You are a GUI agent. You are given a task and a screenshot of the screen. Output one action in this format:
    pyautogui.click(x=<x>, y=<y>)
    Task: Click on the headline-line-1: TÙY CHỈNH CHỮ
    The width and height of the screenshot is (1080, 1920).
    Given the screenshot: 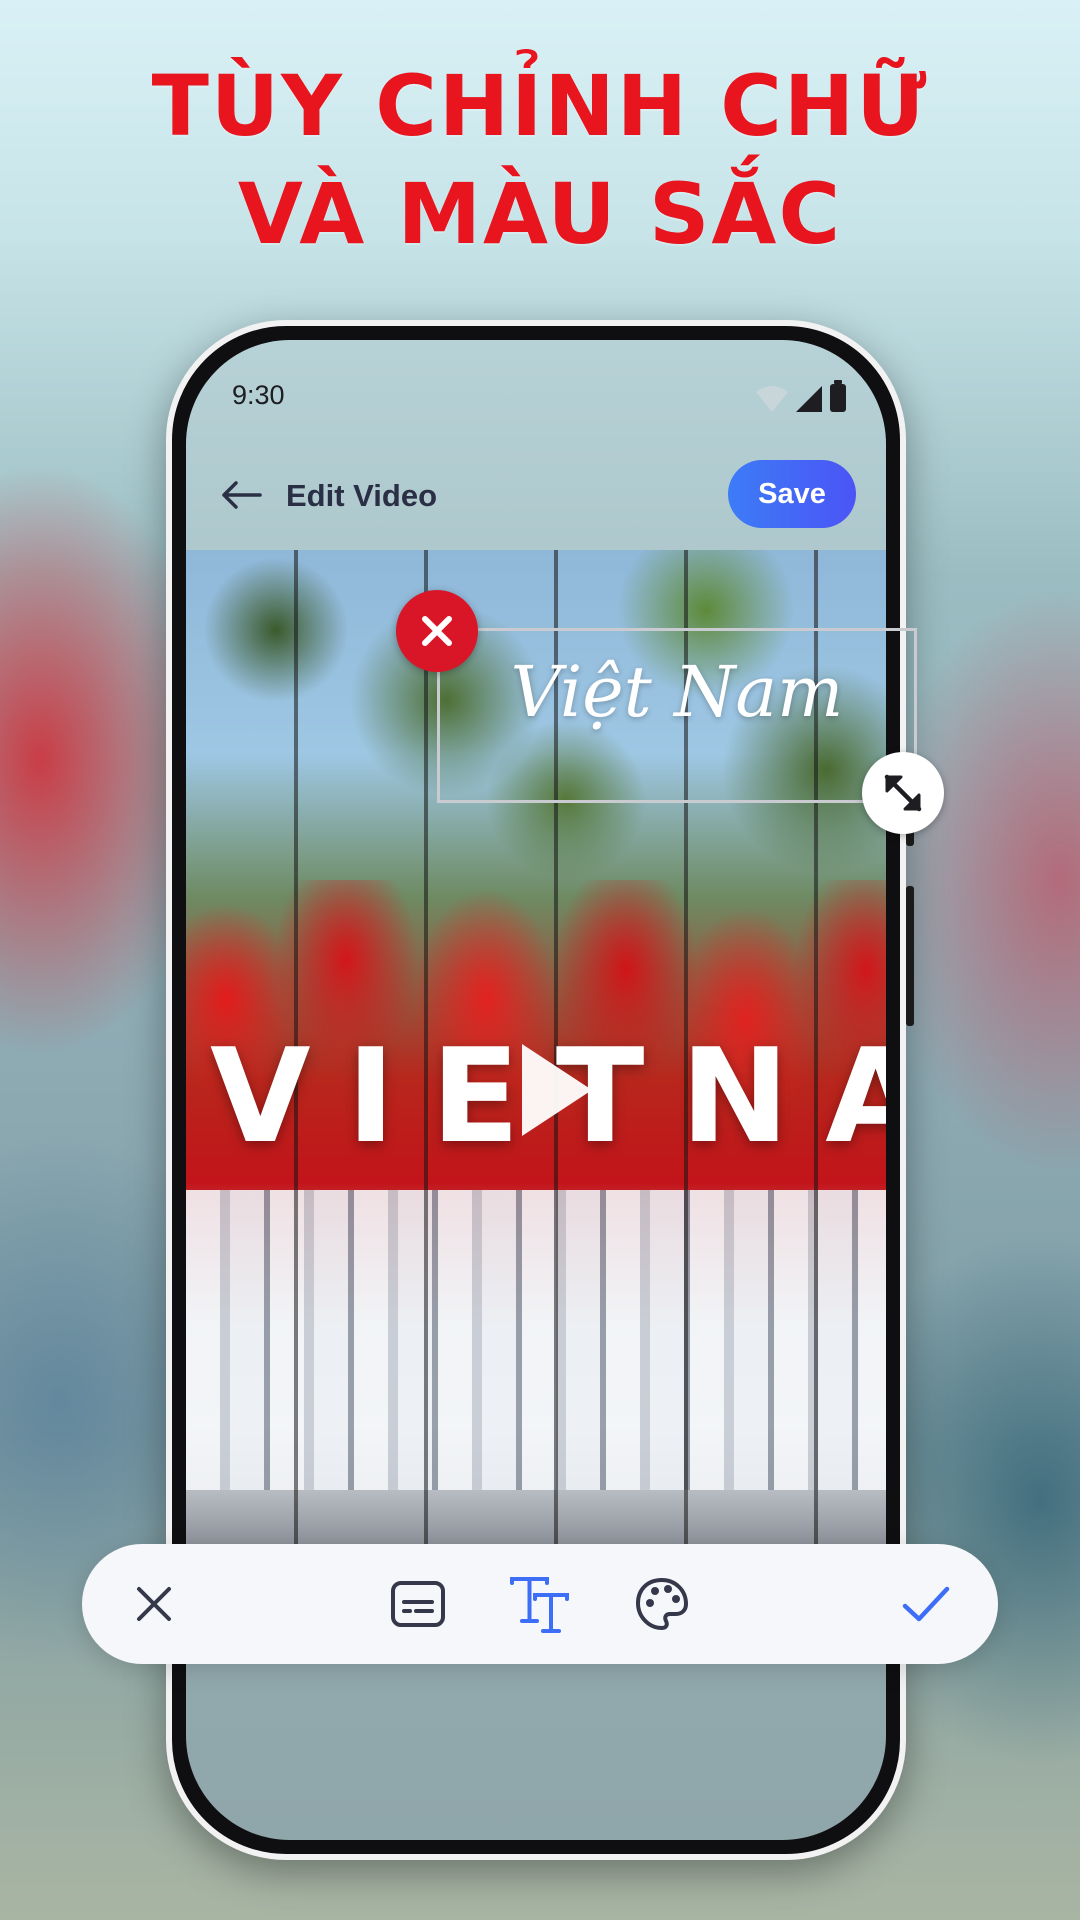 What is the action you would take?
    pyautogui.click(x=540, y=106)
    